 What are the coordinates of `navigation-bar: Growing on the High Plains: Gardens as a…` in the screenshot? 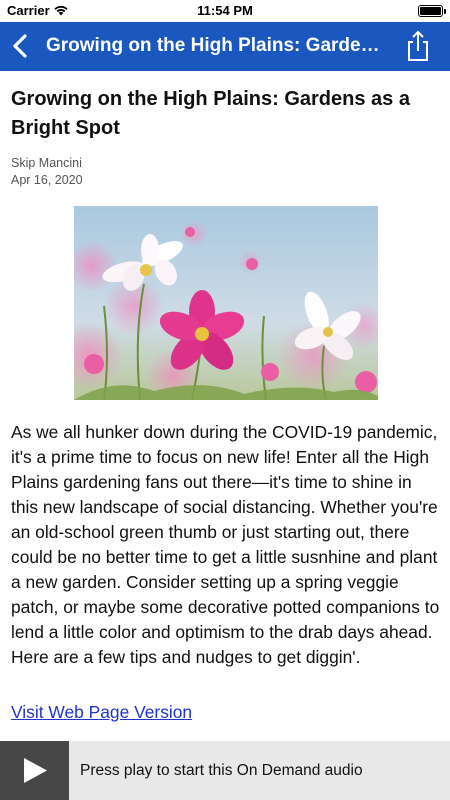 It's located at (225, 46).